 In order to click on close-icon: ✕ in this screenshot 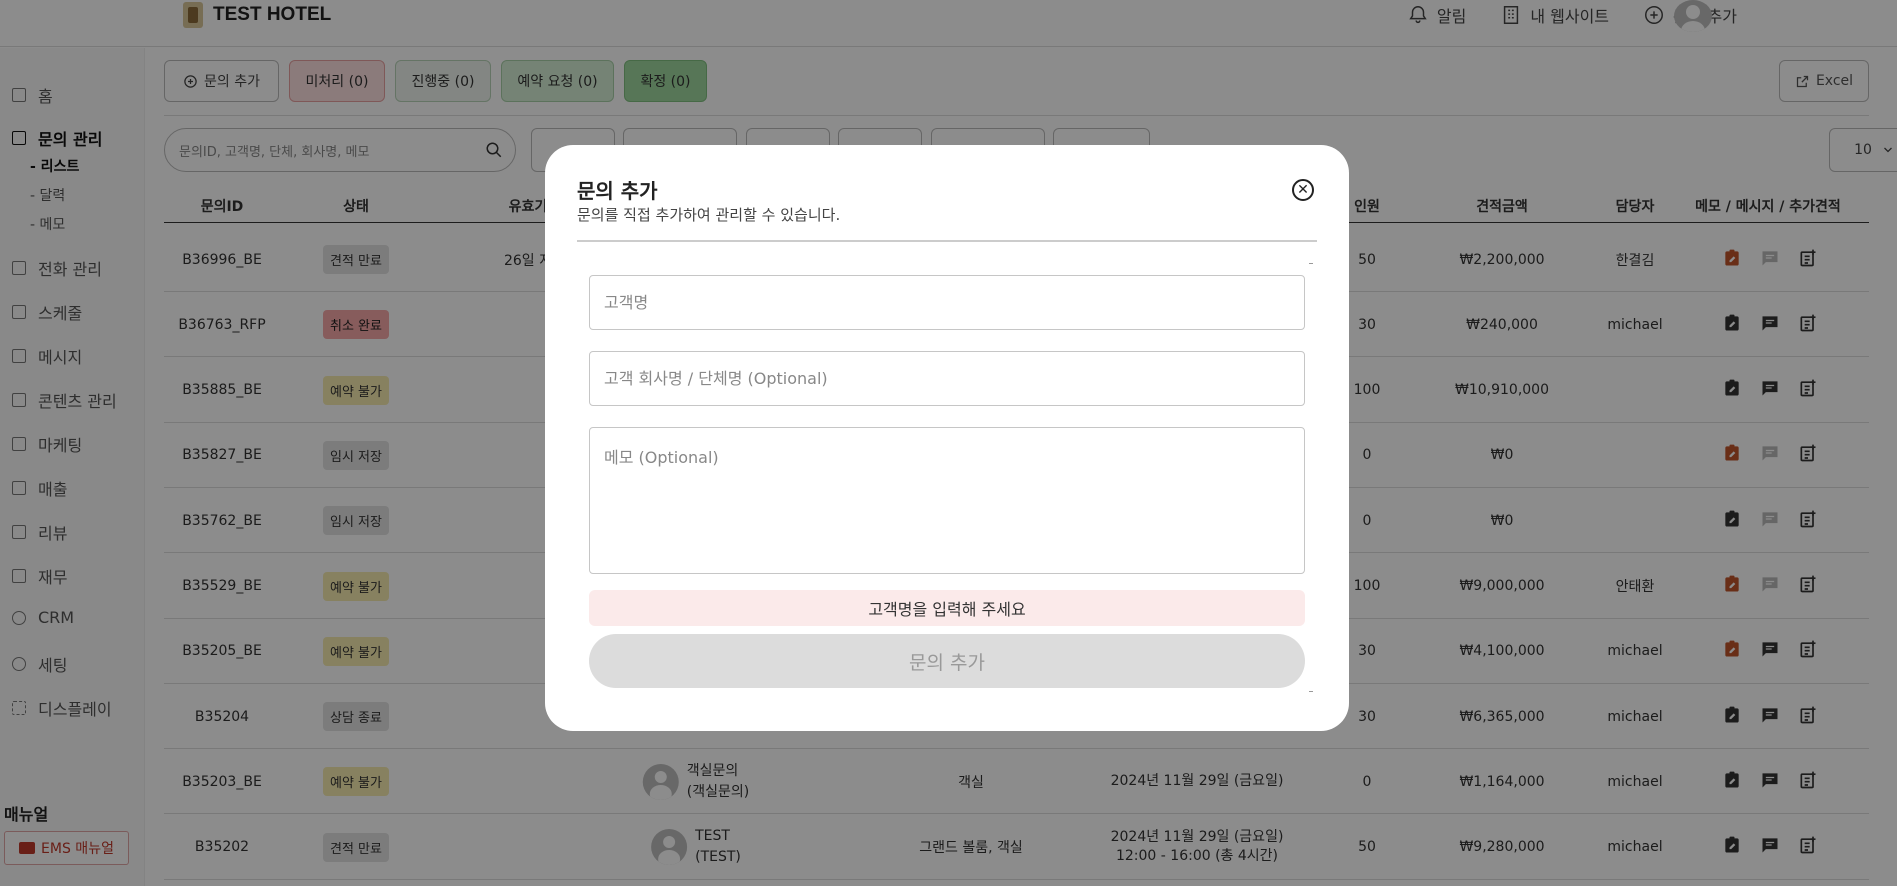, I will do `click(1303, 190)`.